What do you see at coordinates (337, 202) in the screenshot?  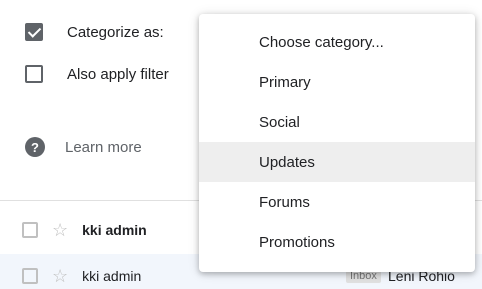 I see `menu-item-forums: Forums` at bounding box center [337, 202].